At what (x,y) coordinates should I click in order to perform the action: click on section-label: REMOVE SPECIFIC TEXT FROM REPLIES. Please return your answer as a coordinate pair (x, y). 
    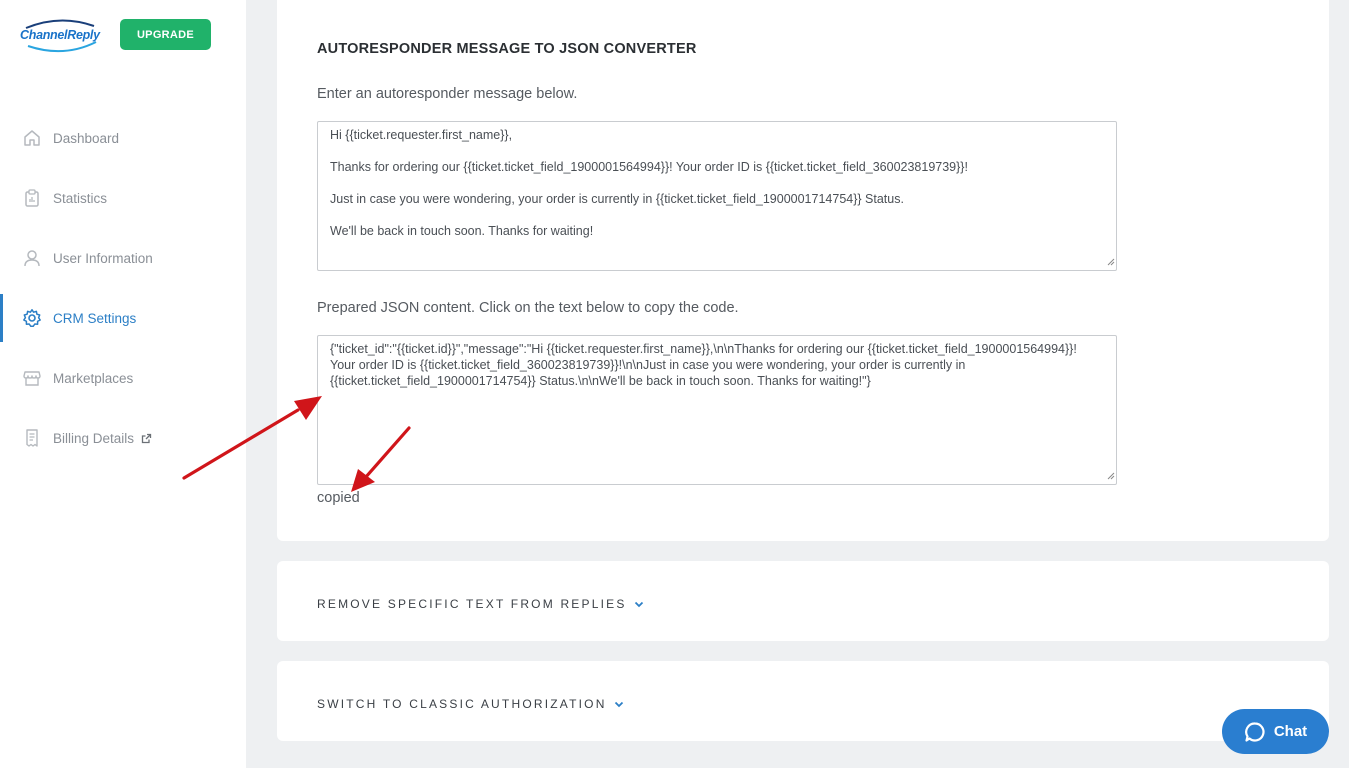
    Looking at the image, I should click on (472, 604).